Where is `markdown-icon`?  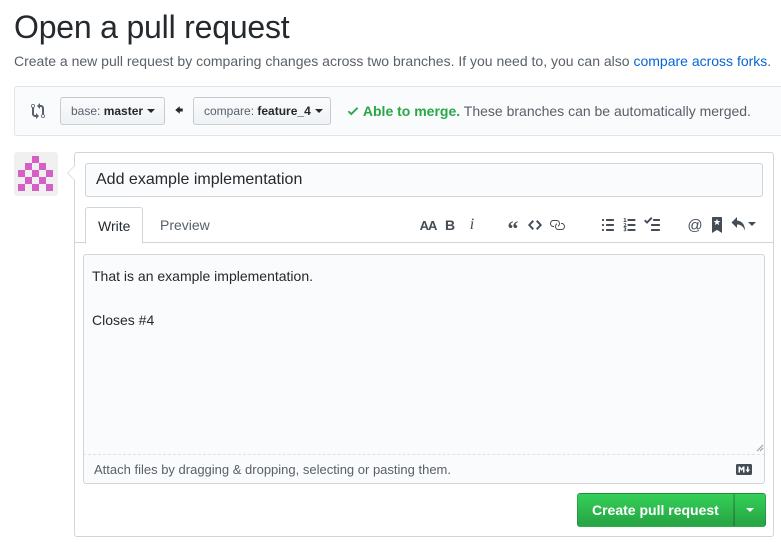
markdown-icon is located at coordinates (744, 469).